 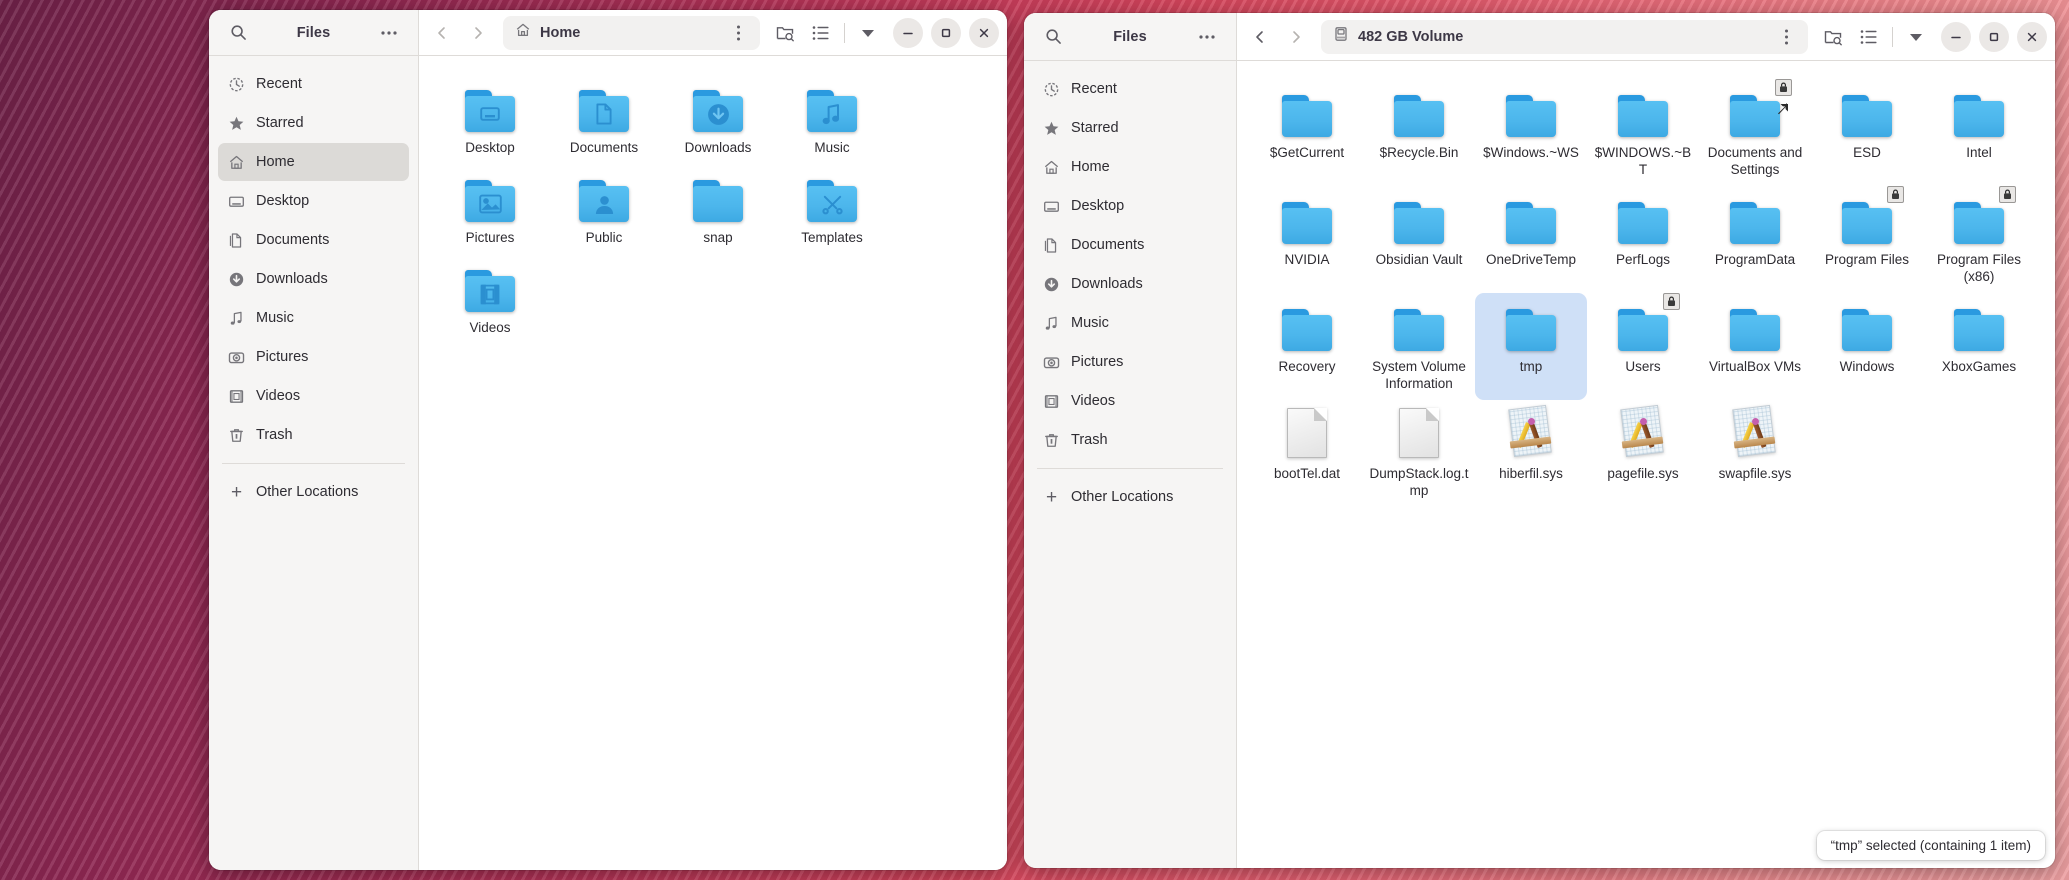 What do you see at coordinates (1564, 36) in the screenshot?
I see `path-bar: 482 GB Volume` at bounding box center [1564, 36].